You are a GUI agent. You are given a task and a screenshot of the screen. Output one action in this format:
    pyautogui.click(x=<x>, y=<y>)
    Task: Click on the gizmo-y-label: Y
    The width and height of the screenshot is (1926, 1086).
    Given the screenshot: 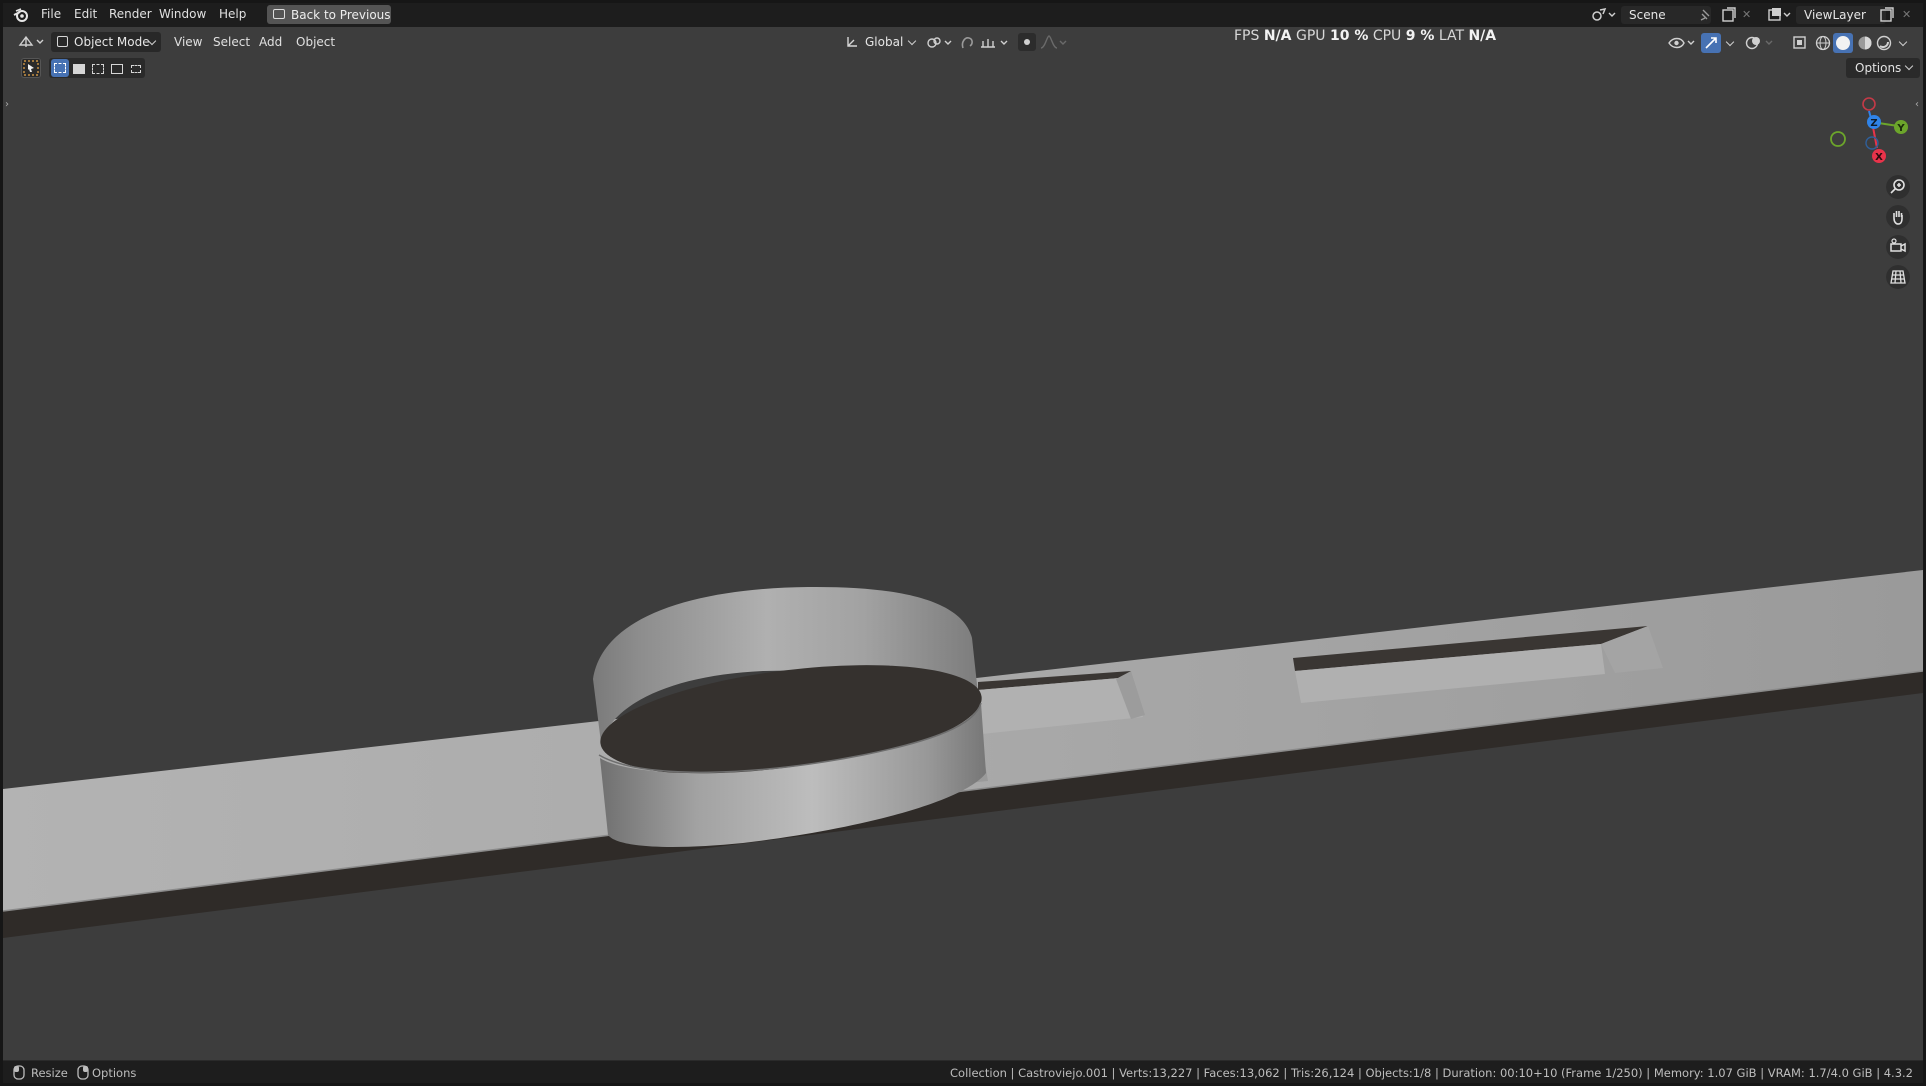 What is the action you would take?
    pyautogui.click(x=1900, y=128)
    